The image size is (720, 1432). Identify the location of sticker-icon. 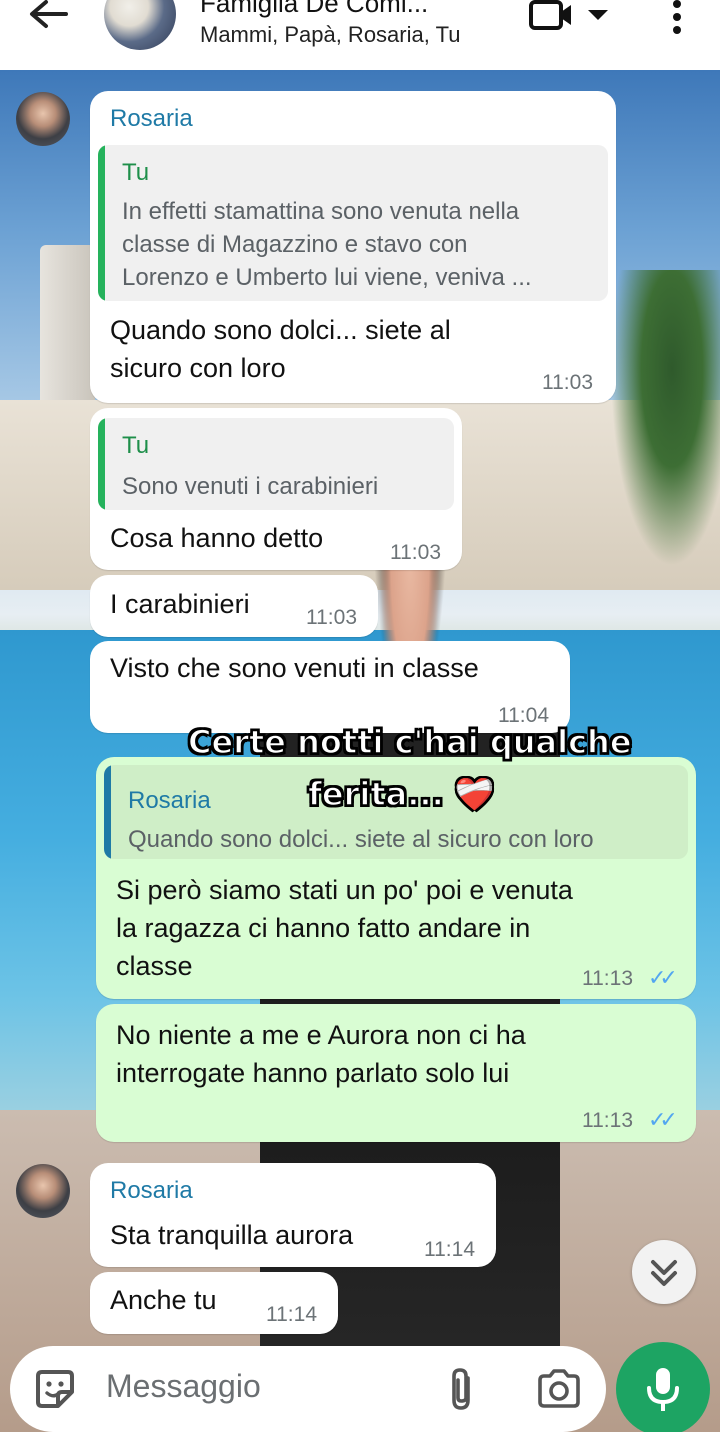
(55, 1389).